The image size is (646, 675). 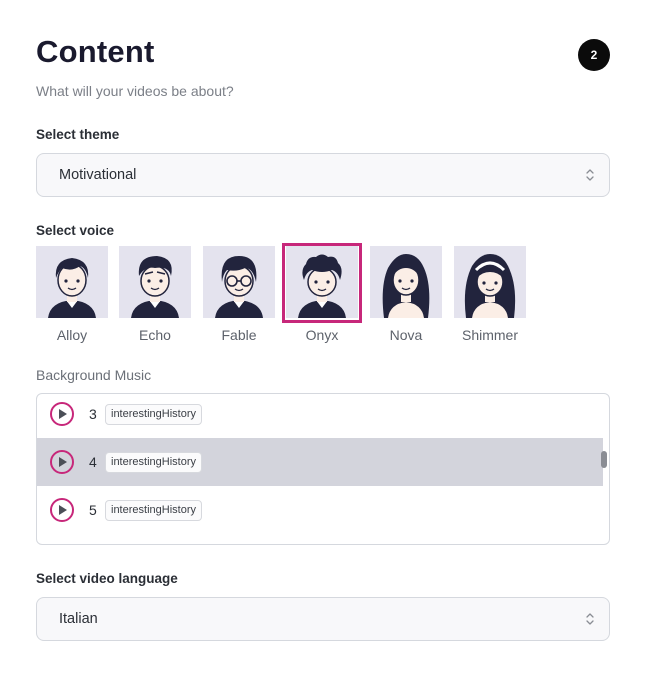 I want to click on voice-option-nova: Nova, so click(x=406, y=294).